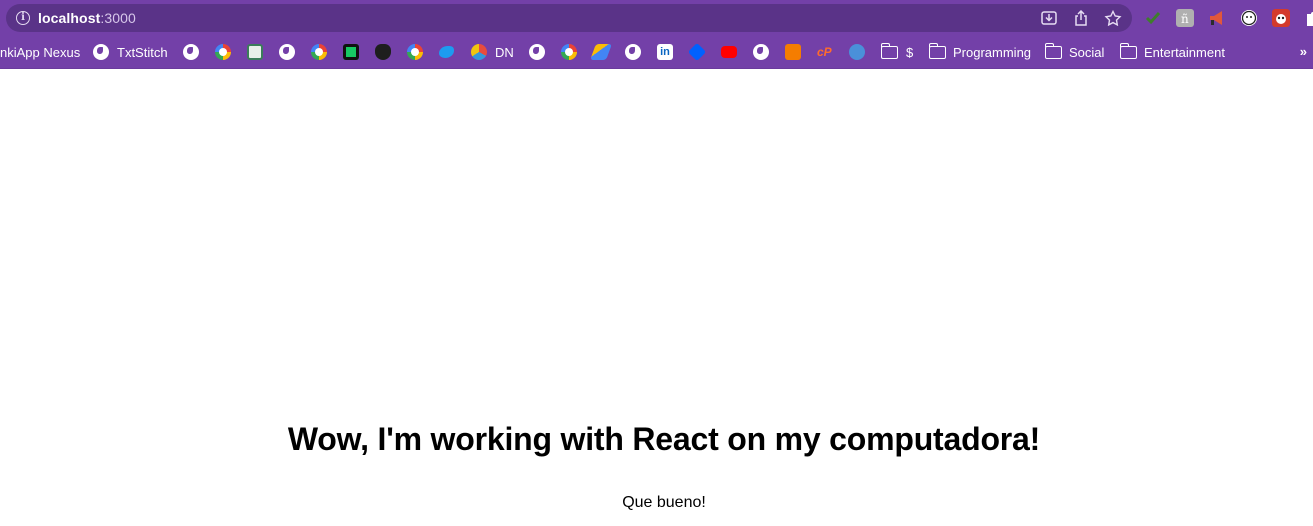 The width and height of the screenshot is (1313, 526). What do you see at coordinates (1113, 18) in the screenshot?
I see `bookmark-star-icon` at bounding box center [1113, 18].